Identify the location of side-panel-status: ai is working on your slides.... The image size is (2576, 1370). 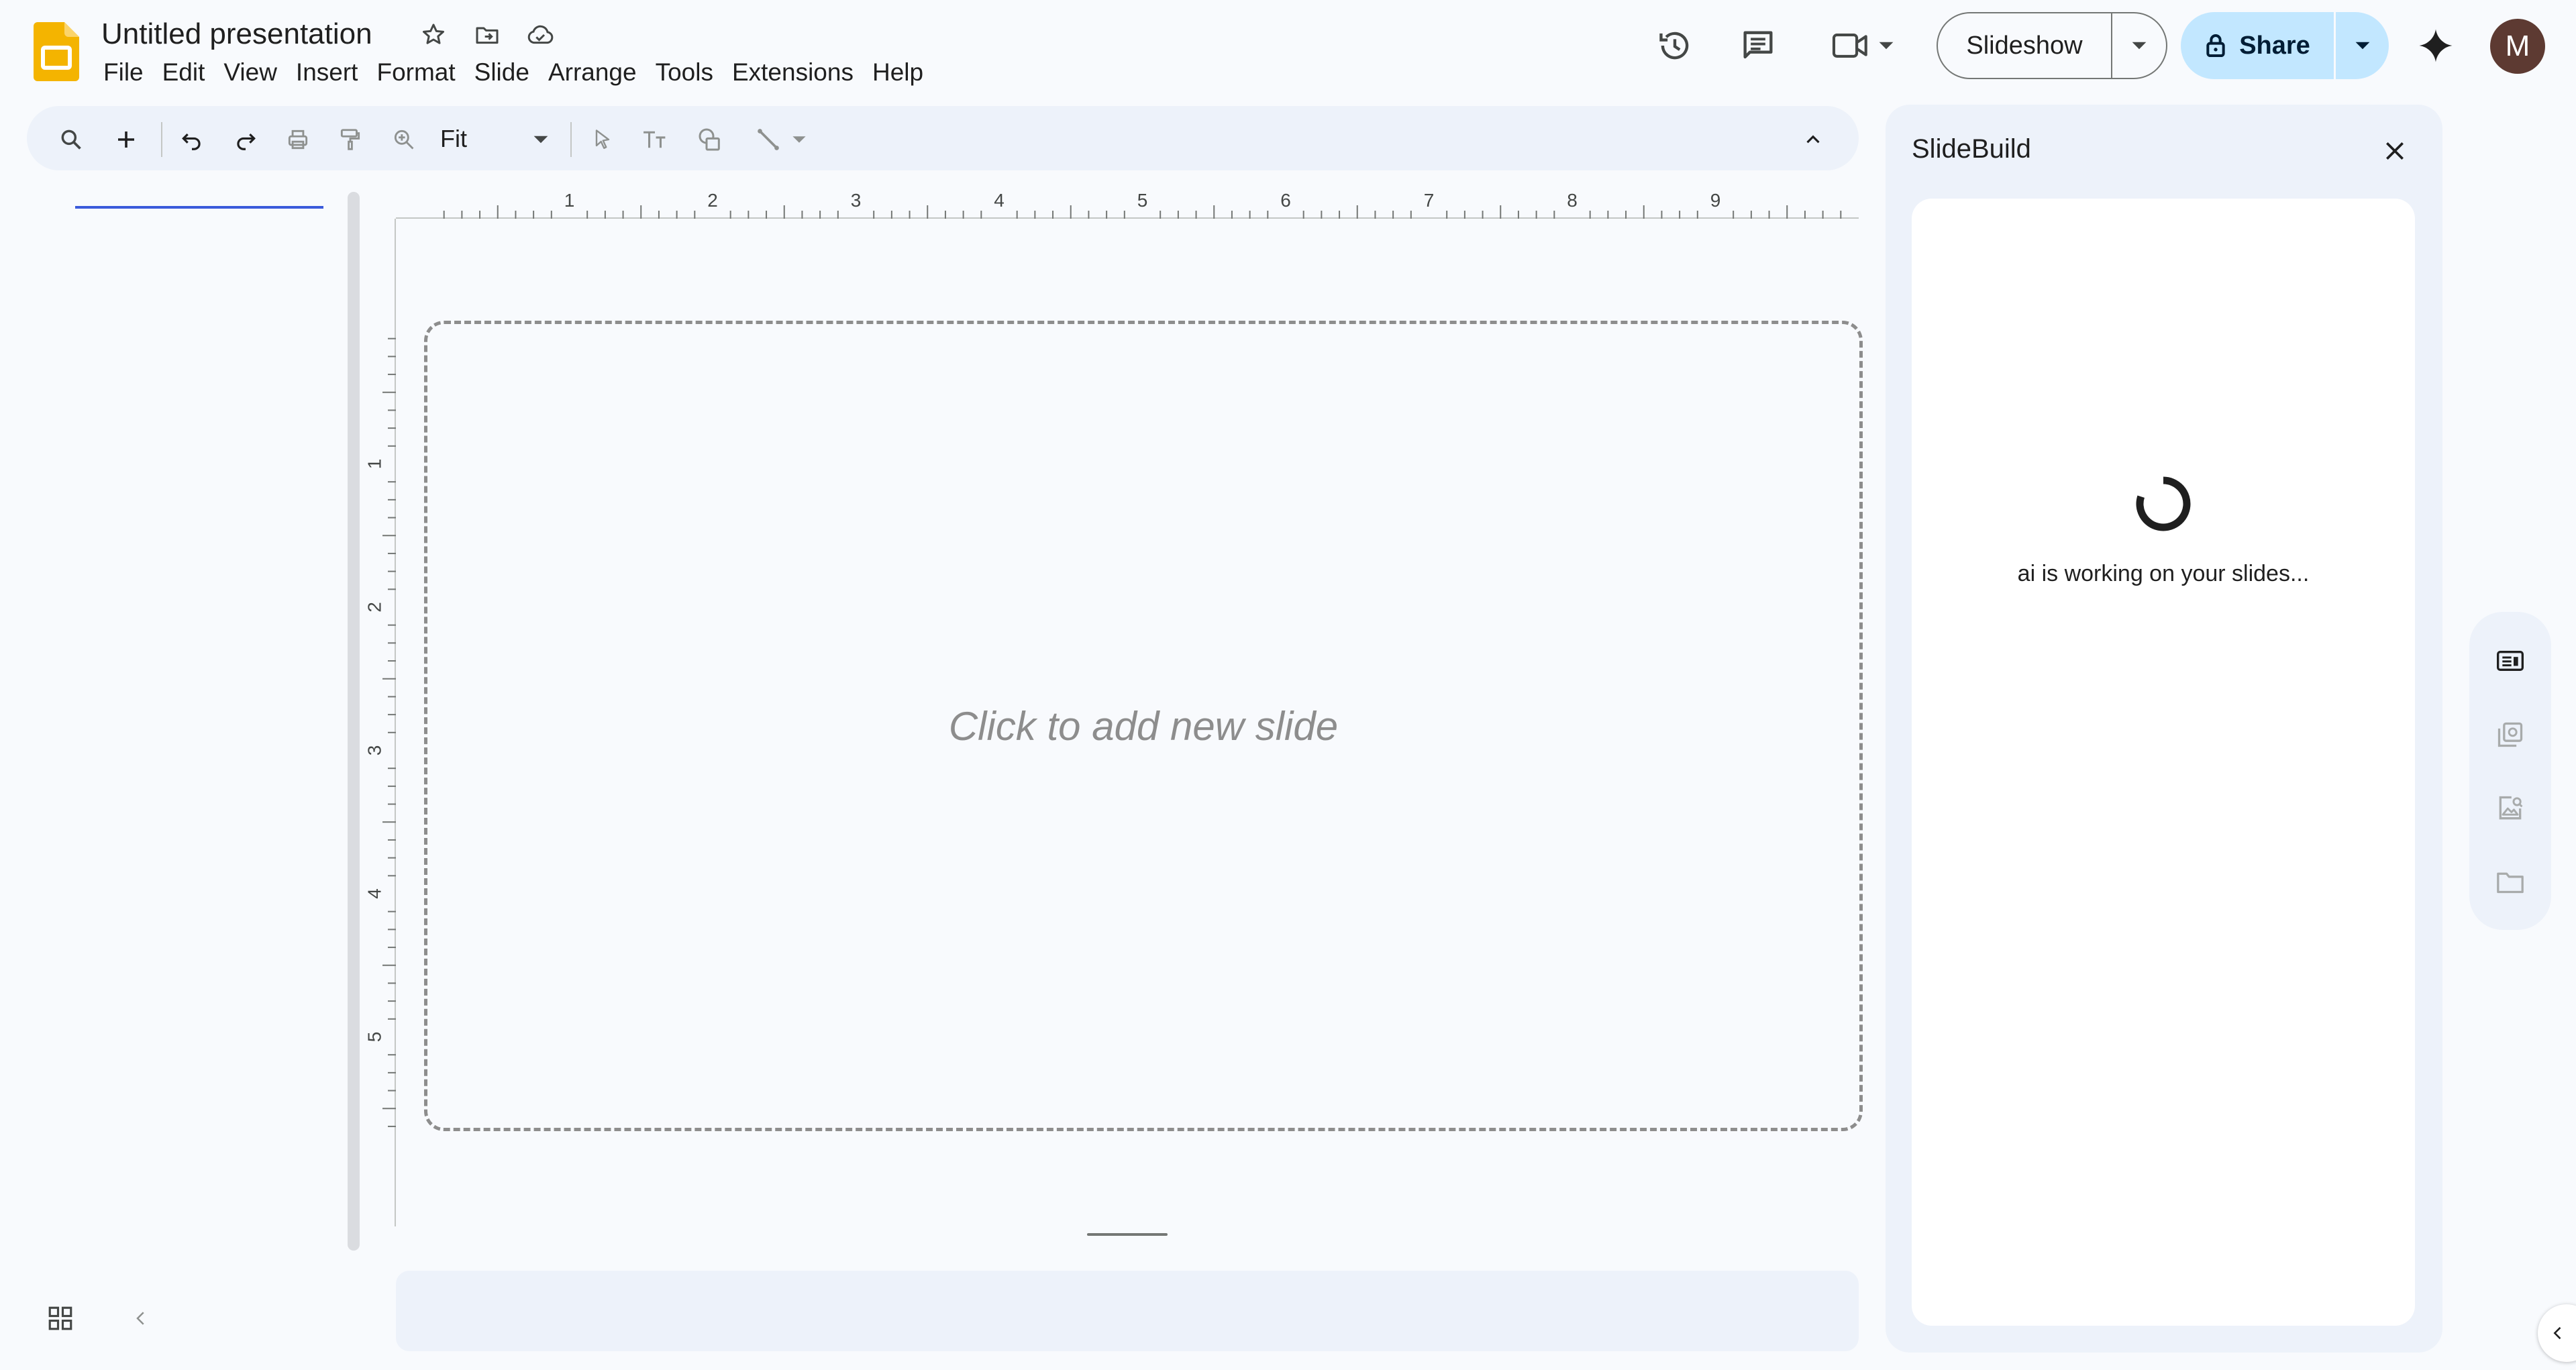
(2163, 573).